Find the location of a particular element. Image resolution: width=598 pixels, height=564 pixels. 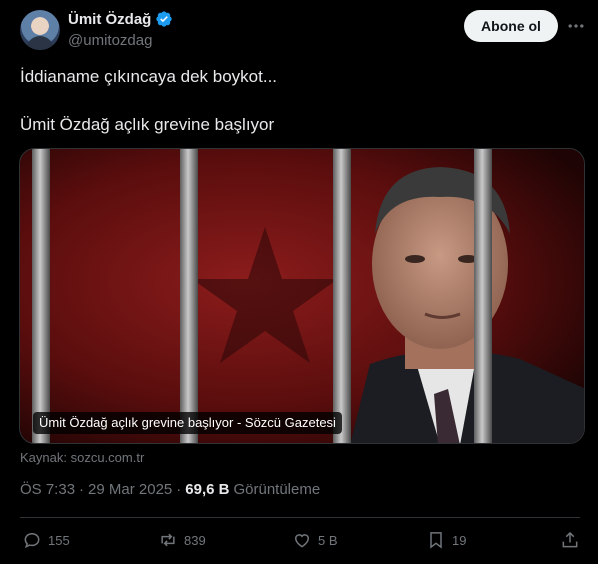

reply-count: 155 is located at coordinates (59, 540).